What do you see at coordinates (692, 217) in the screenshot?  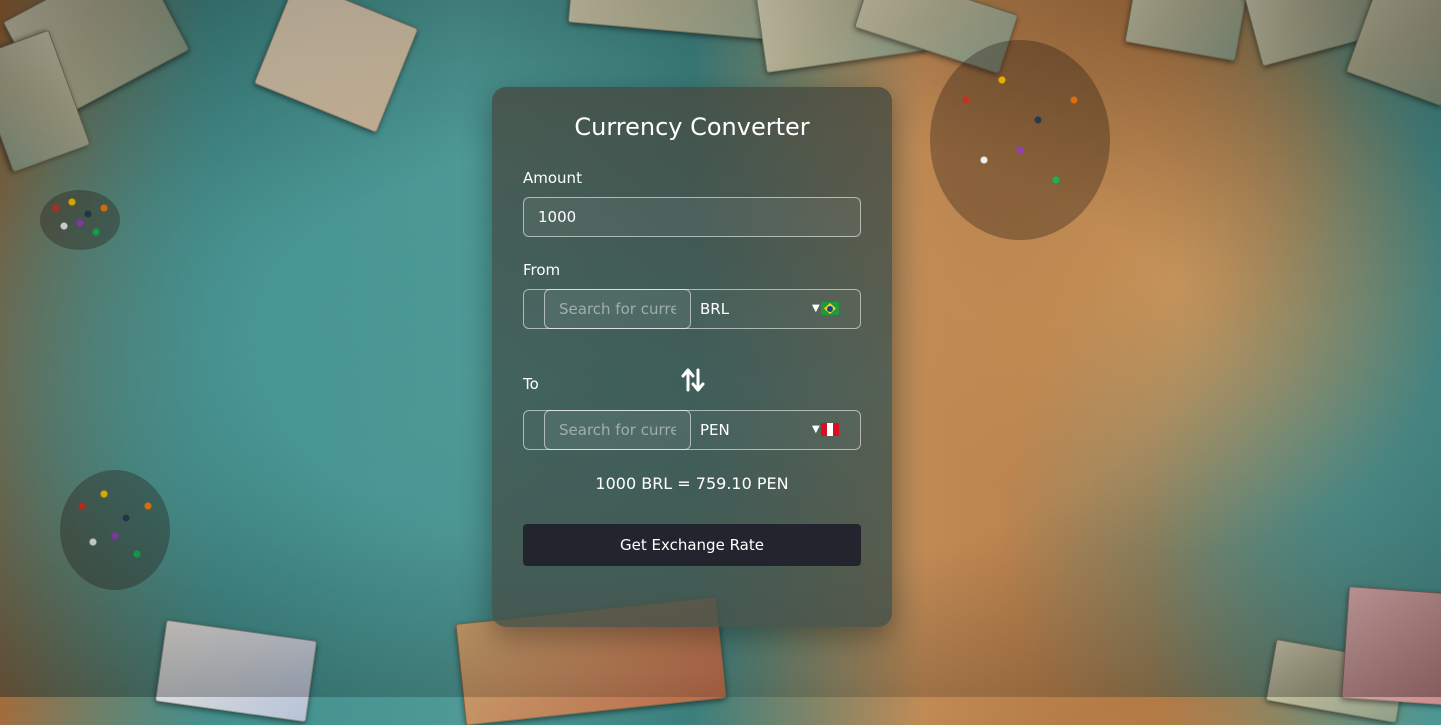 I see `amount-input` at bounding box center [692, 217].